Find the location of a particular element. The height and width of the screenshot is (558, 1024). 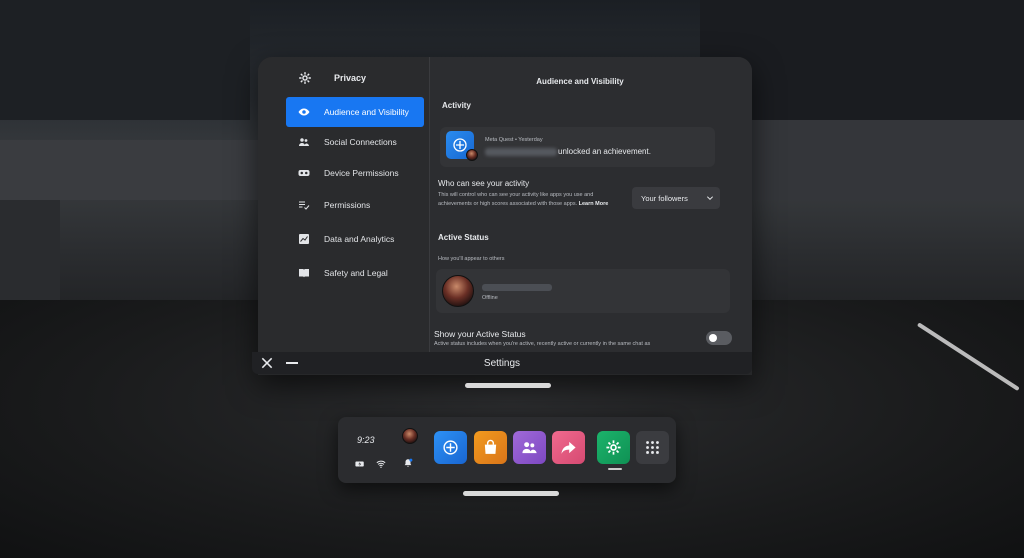

sidebar-item-label: Safety and Legal is located at coordinates (356, 273).